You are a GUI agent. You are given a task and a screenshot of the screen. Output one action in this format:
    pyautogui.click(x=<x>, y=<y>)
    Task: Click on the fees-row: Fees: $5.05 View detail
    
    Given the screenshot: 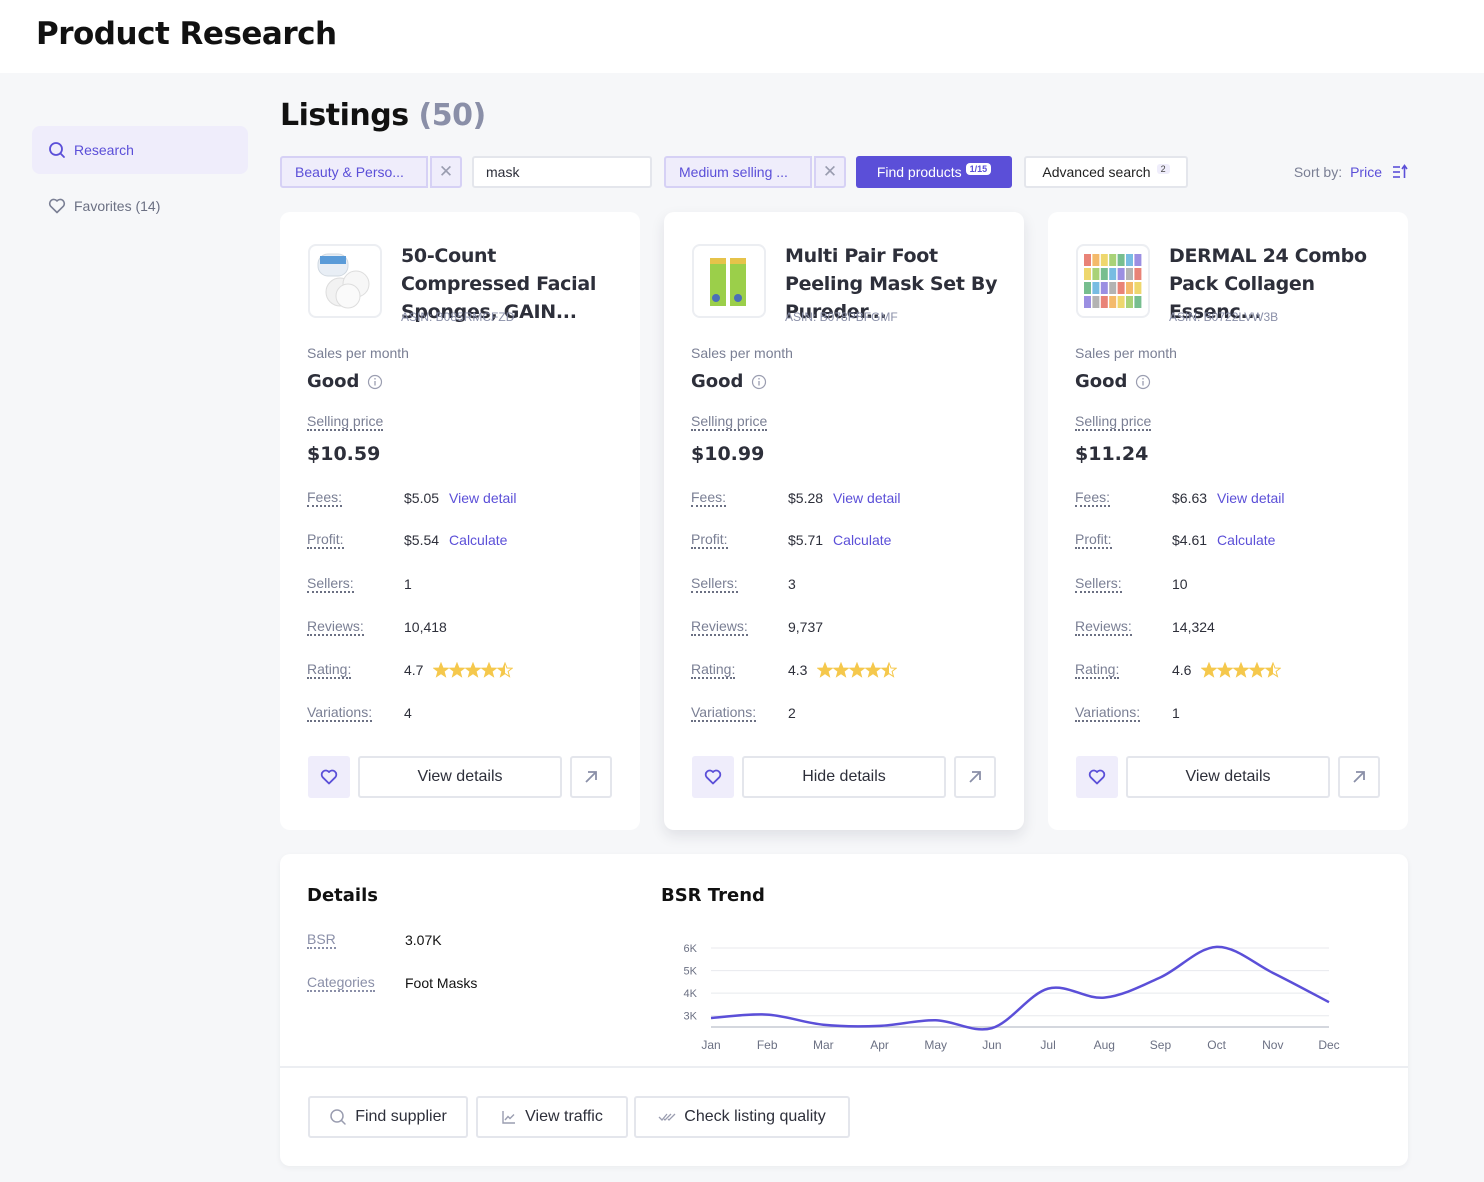 What is the action you would take?
    pyautogui.click(x=462, y=498)
    